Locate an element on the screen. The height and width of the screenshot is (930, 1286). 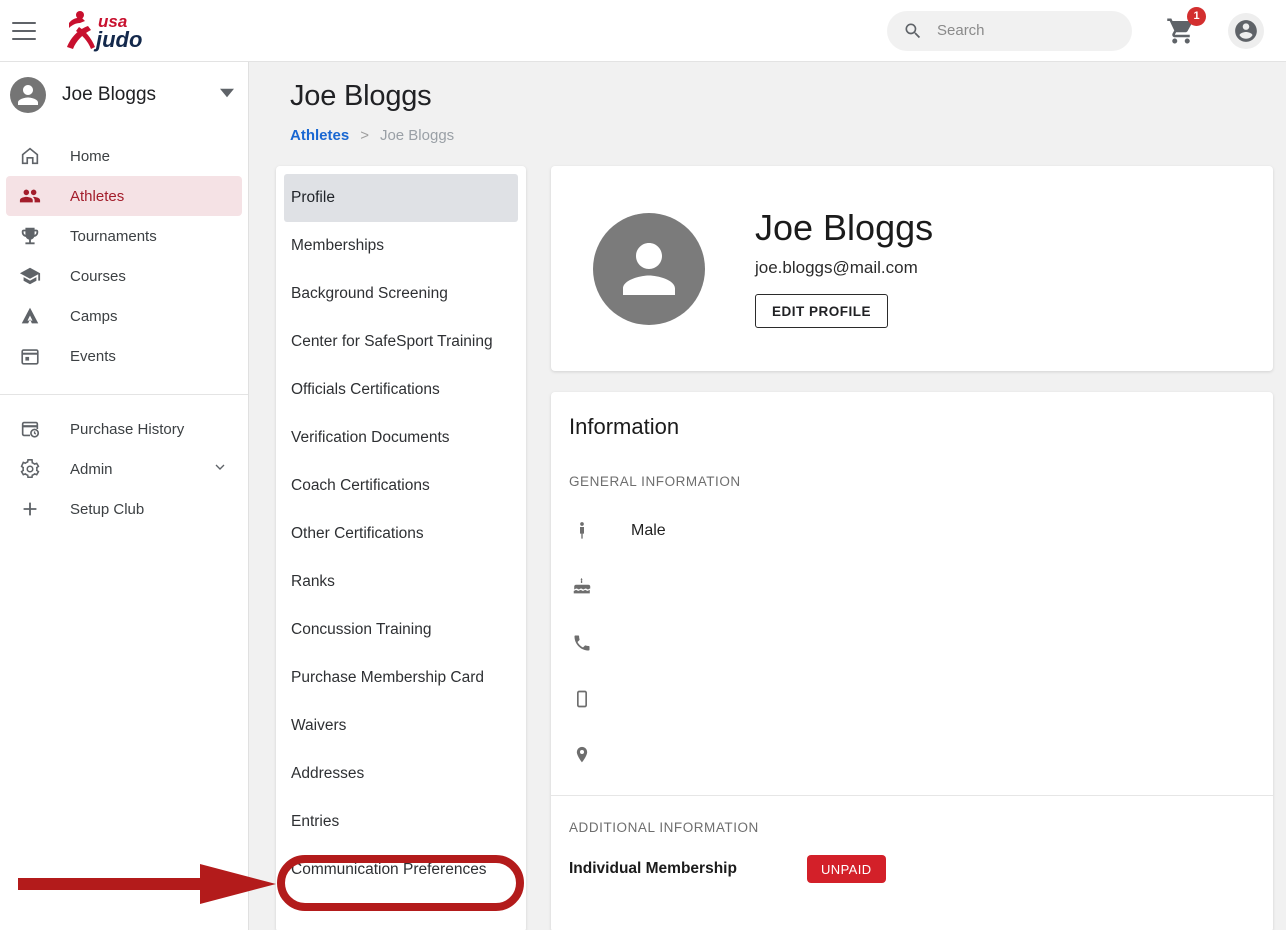
tab-verification-documents: Verification Documents is located at coordinates (401, 438).